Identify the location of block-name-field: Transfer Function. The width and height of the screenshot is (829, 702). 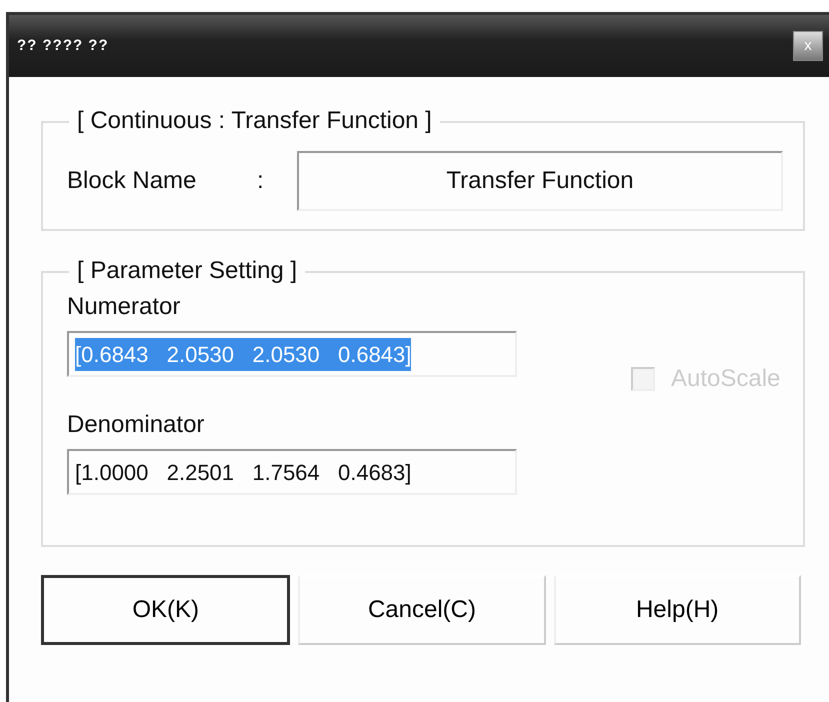
(540, 181).